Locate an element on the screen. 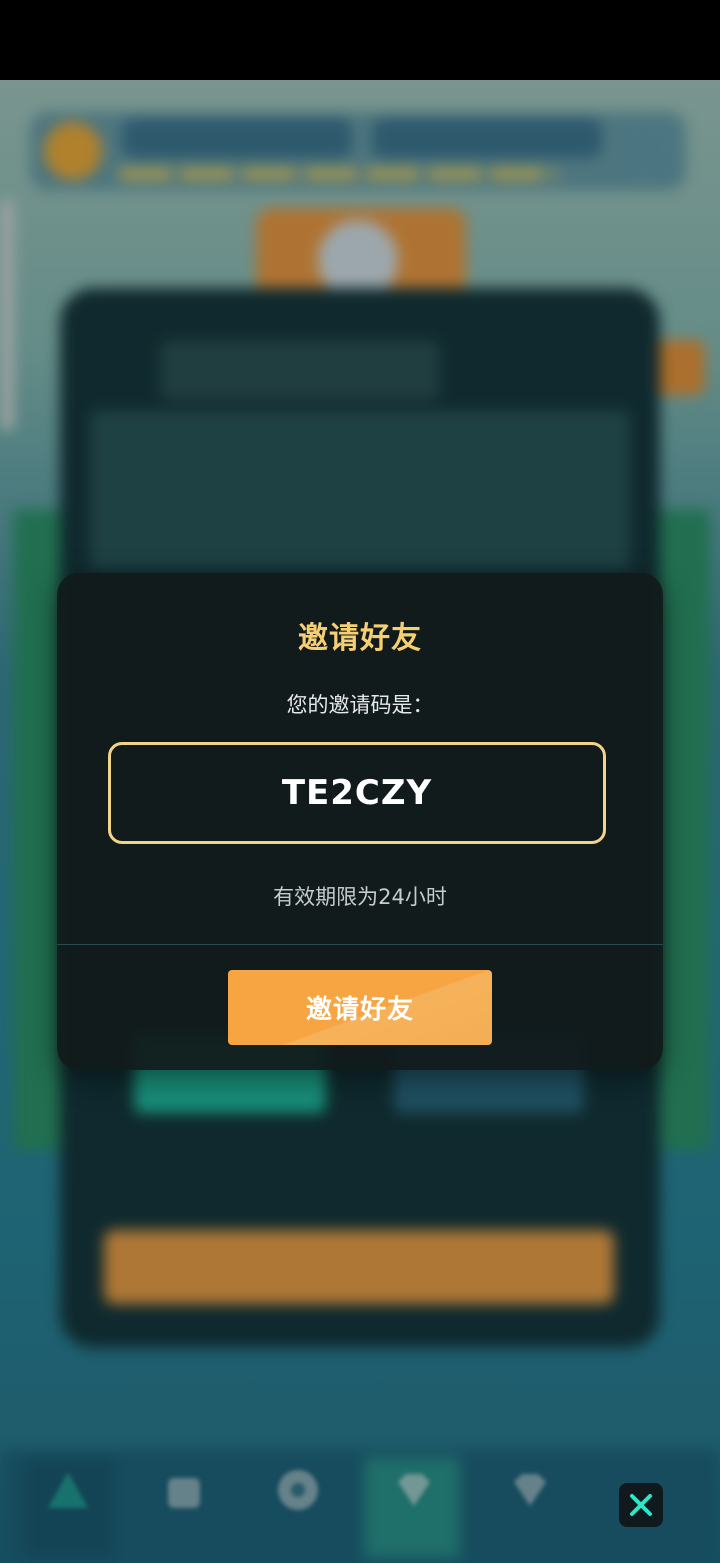  invite-code-box: TE2CZY is located at coordinates (357, 793).